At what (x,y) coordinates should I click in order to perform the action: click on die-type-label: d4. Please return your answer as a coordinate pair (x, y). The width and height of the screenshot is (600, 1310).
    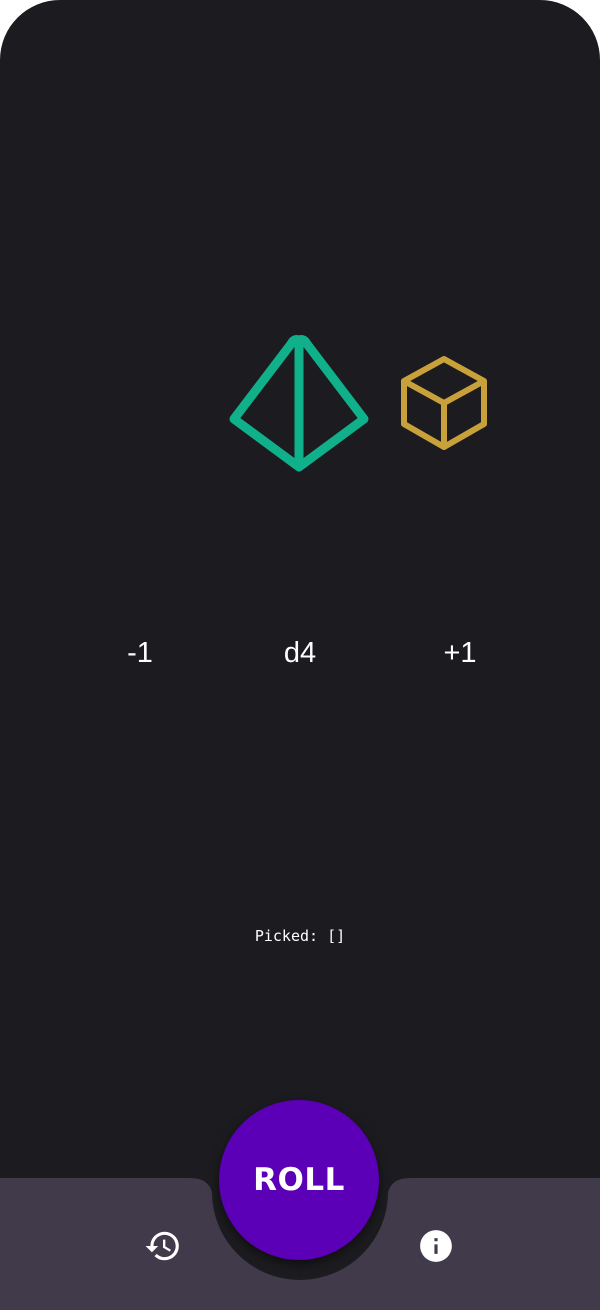
    Looking at the image, I should click on (300, 653).